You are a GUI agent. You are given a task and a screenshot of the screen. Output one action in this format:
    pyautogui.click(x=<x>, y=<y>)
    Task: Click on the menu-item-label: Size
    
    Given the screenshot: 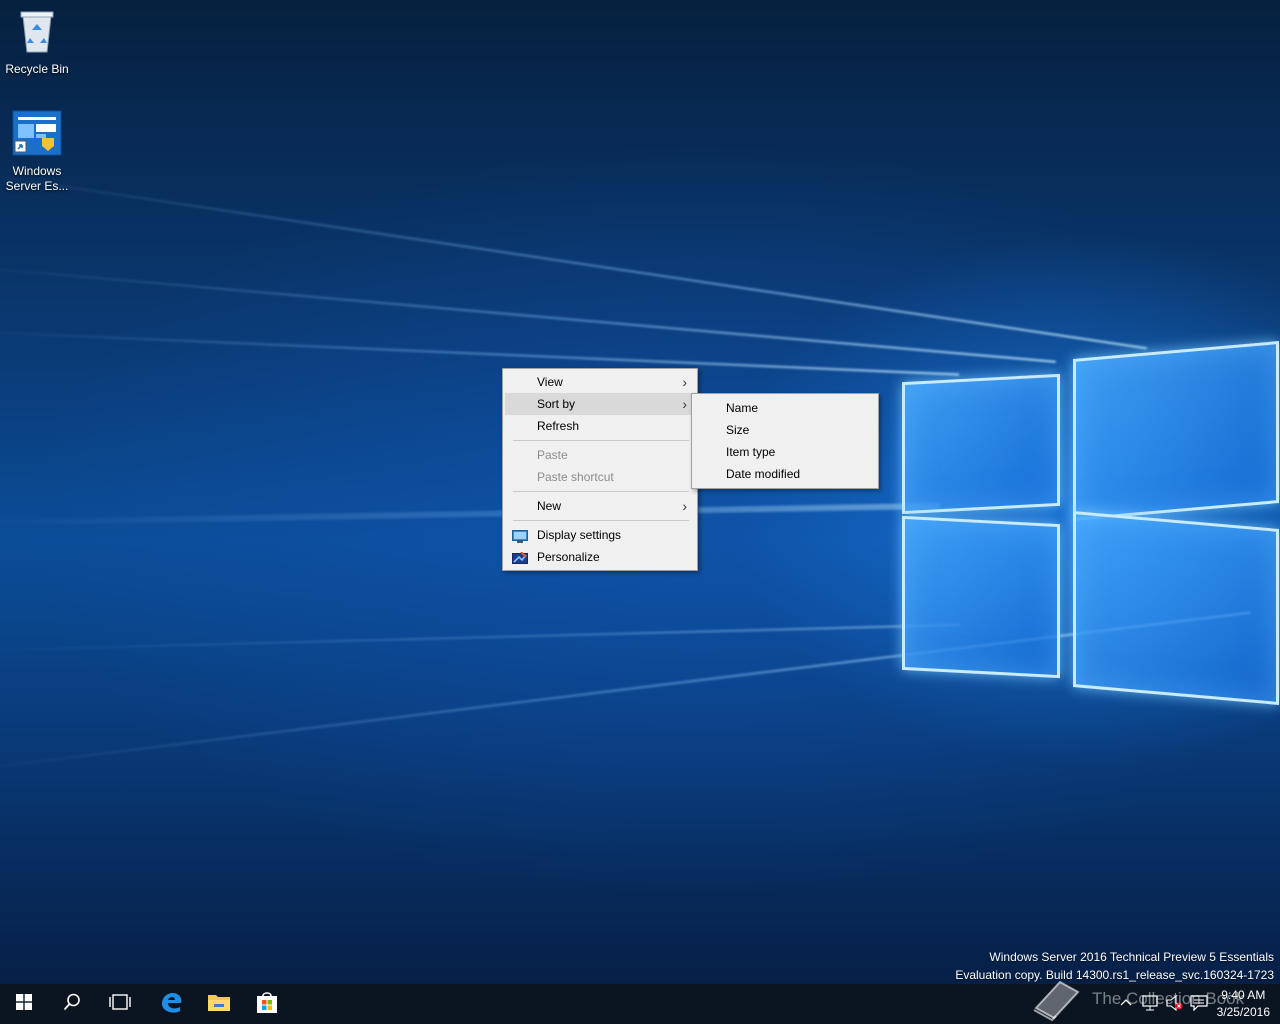 What is the action you would take?
    pyautogui.click(x=738, y=430)
    